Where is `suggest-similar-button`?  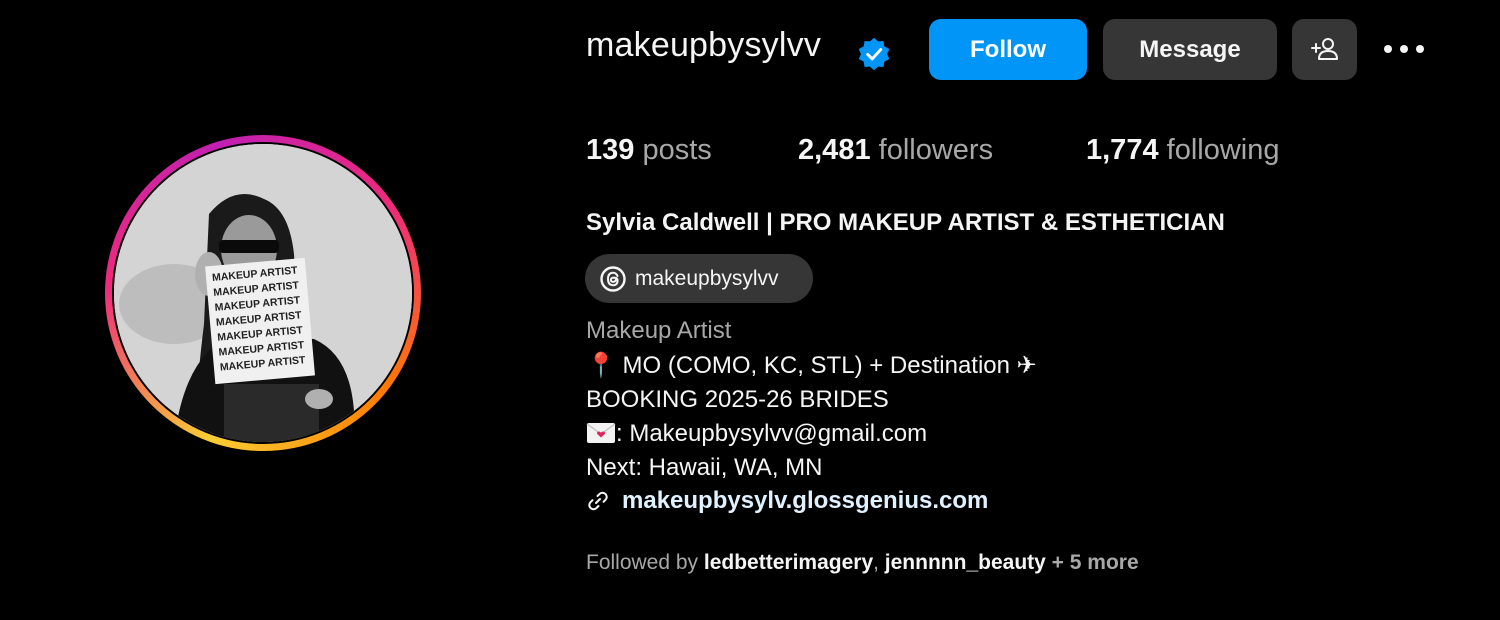
suggest-similar-button is located at coordinates (1324, 49).